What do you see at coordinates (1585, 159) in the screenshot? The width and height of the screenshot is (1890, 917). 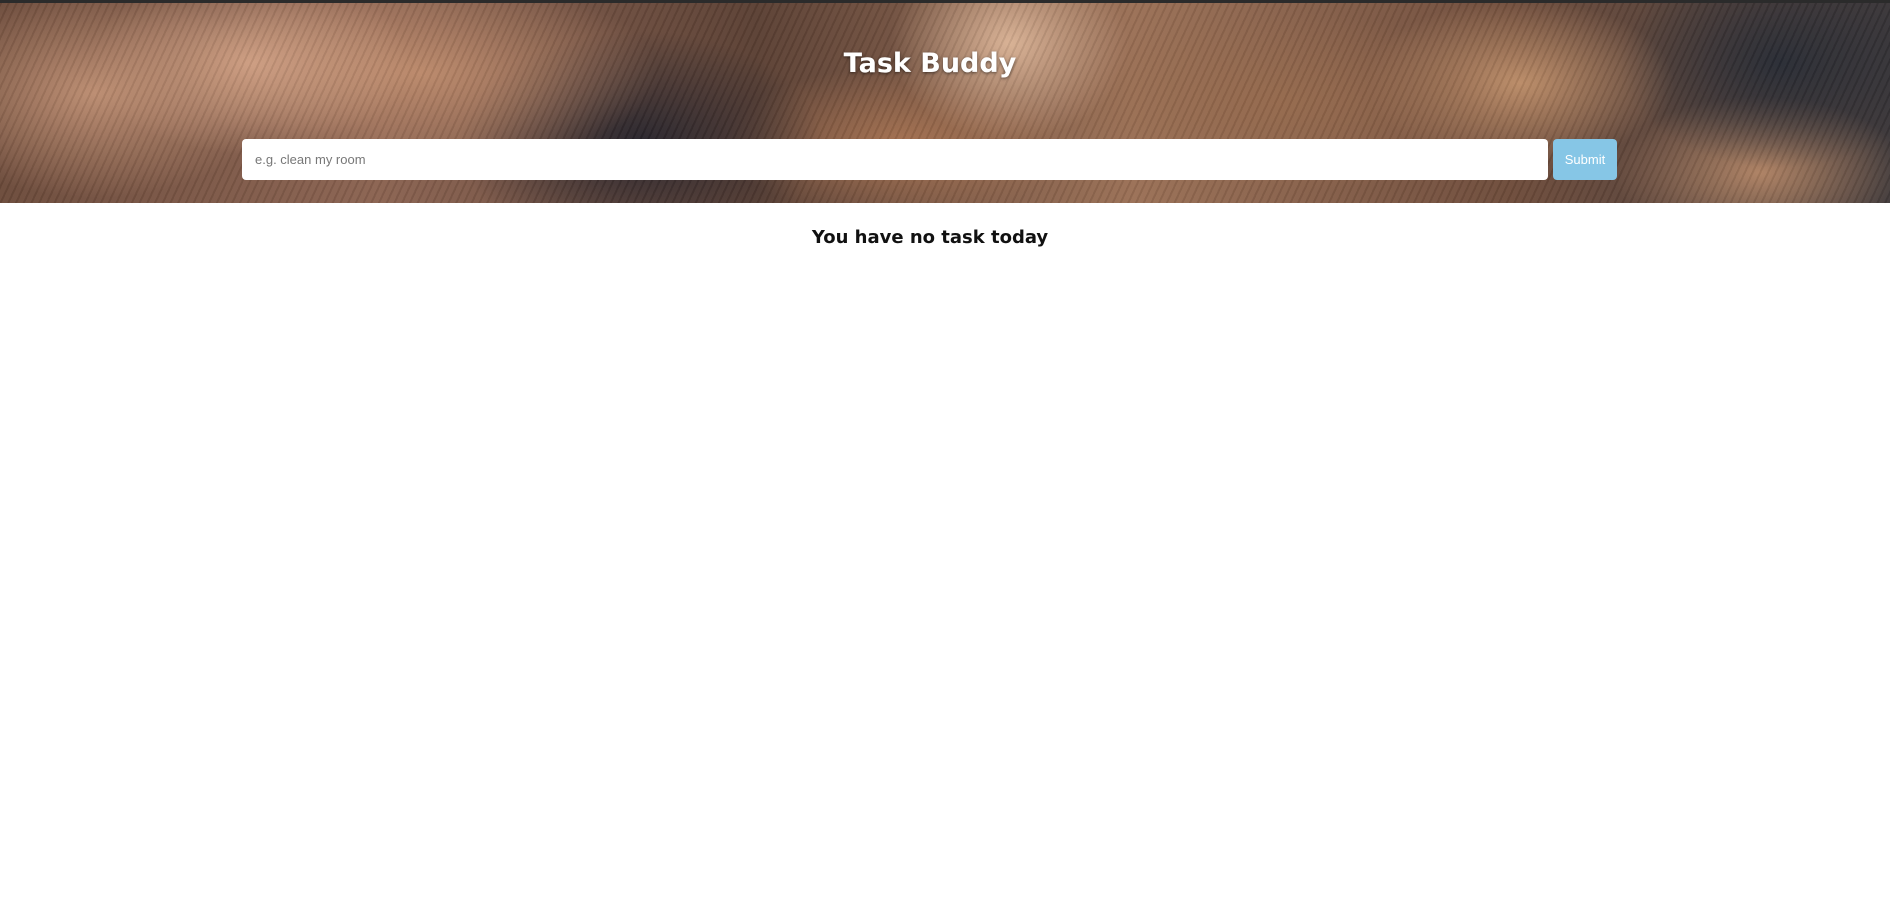 I see `submit-button: Submit` at bounding box center [1585, 159].